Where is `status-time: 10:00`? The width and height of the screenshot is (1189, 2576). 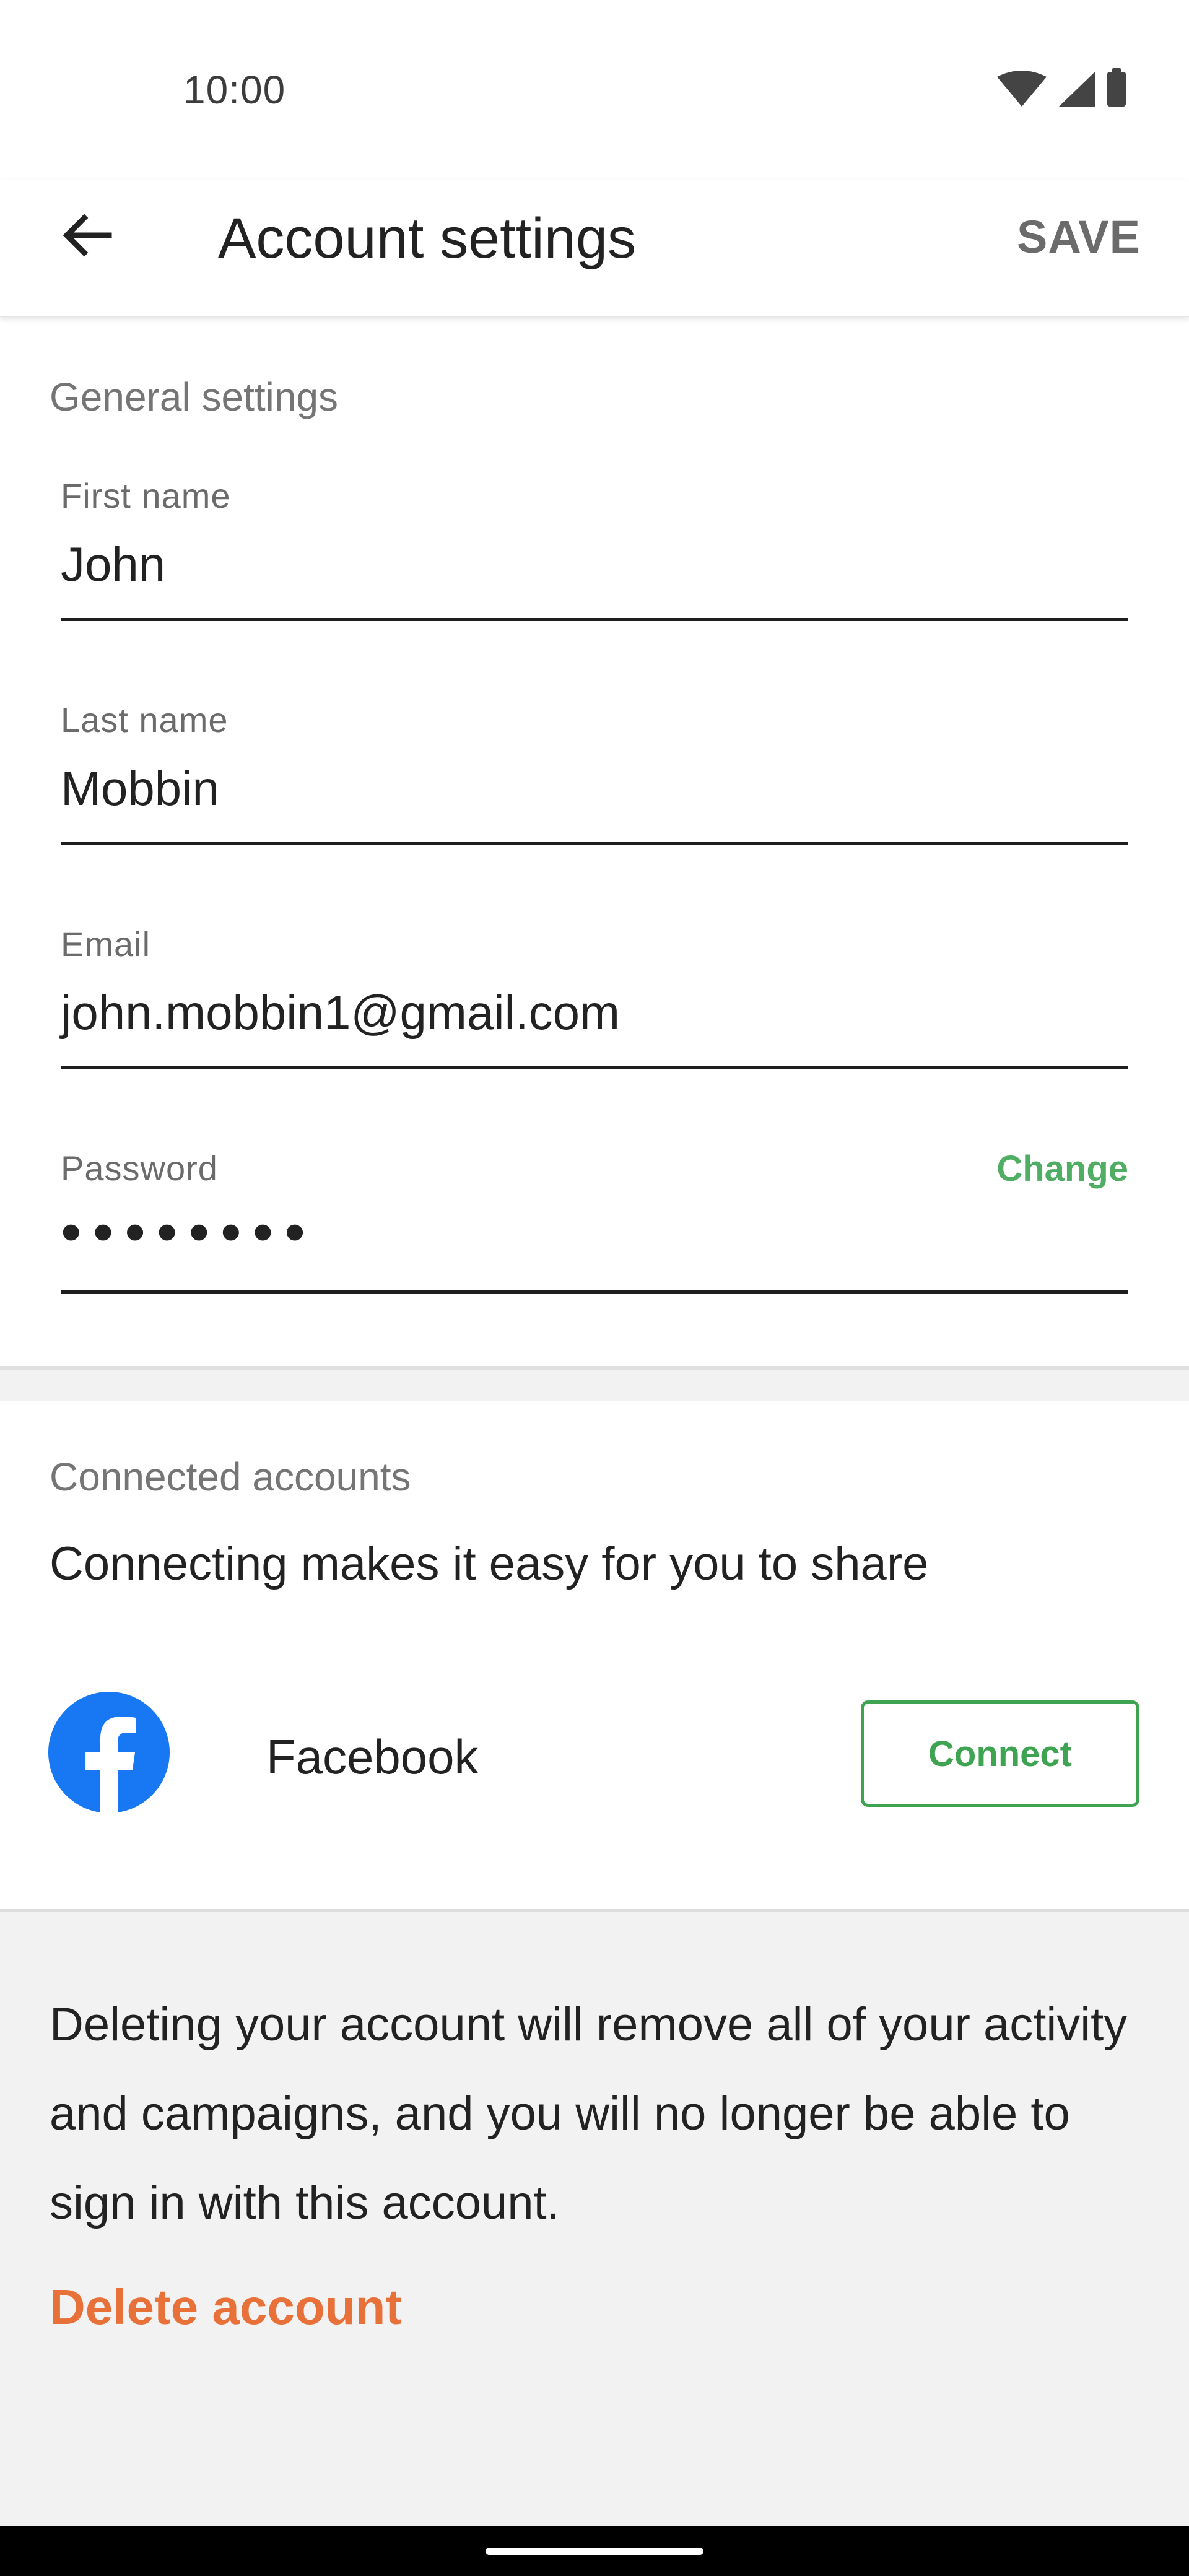 status-time: 10:00 is located at coordinates (234, 89).